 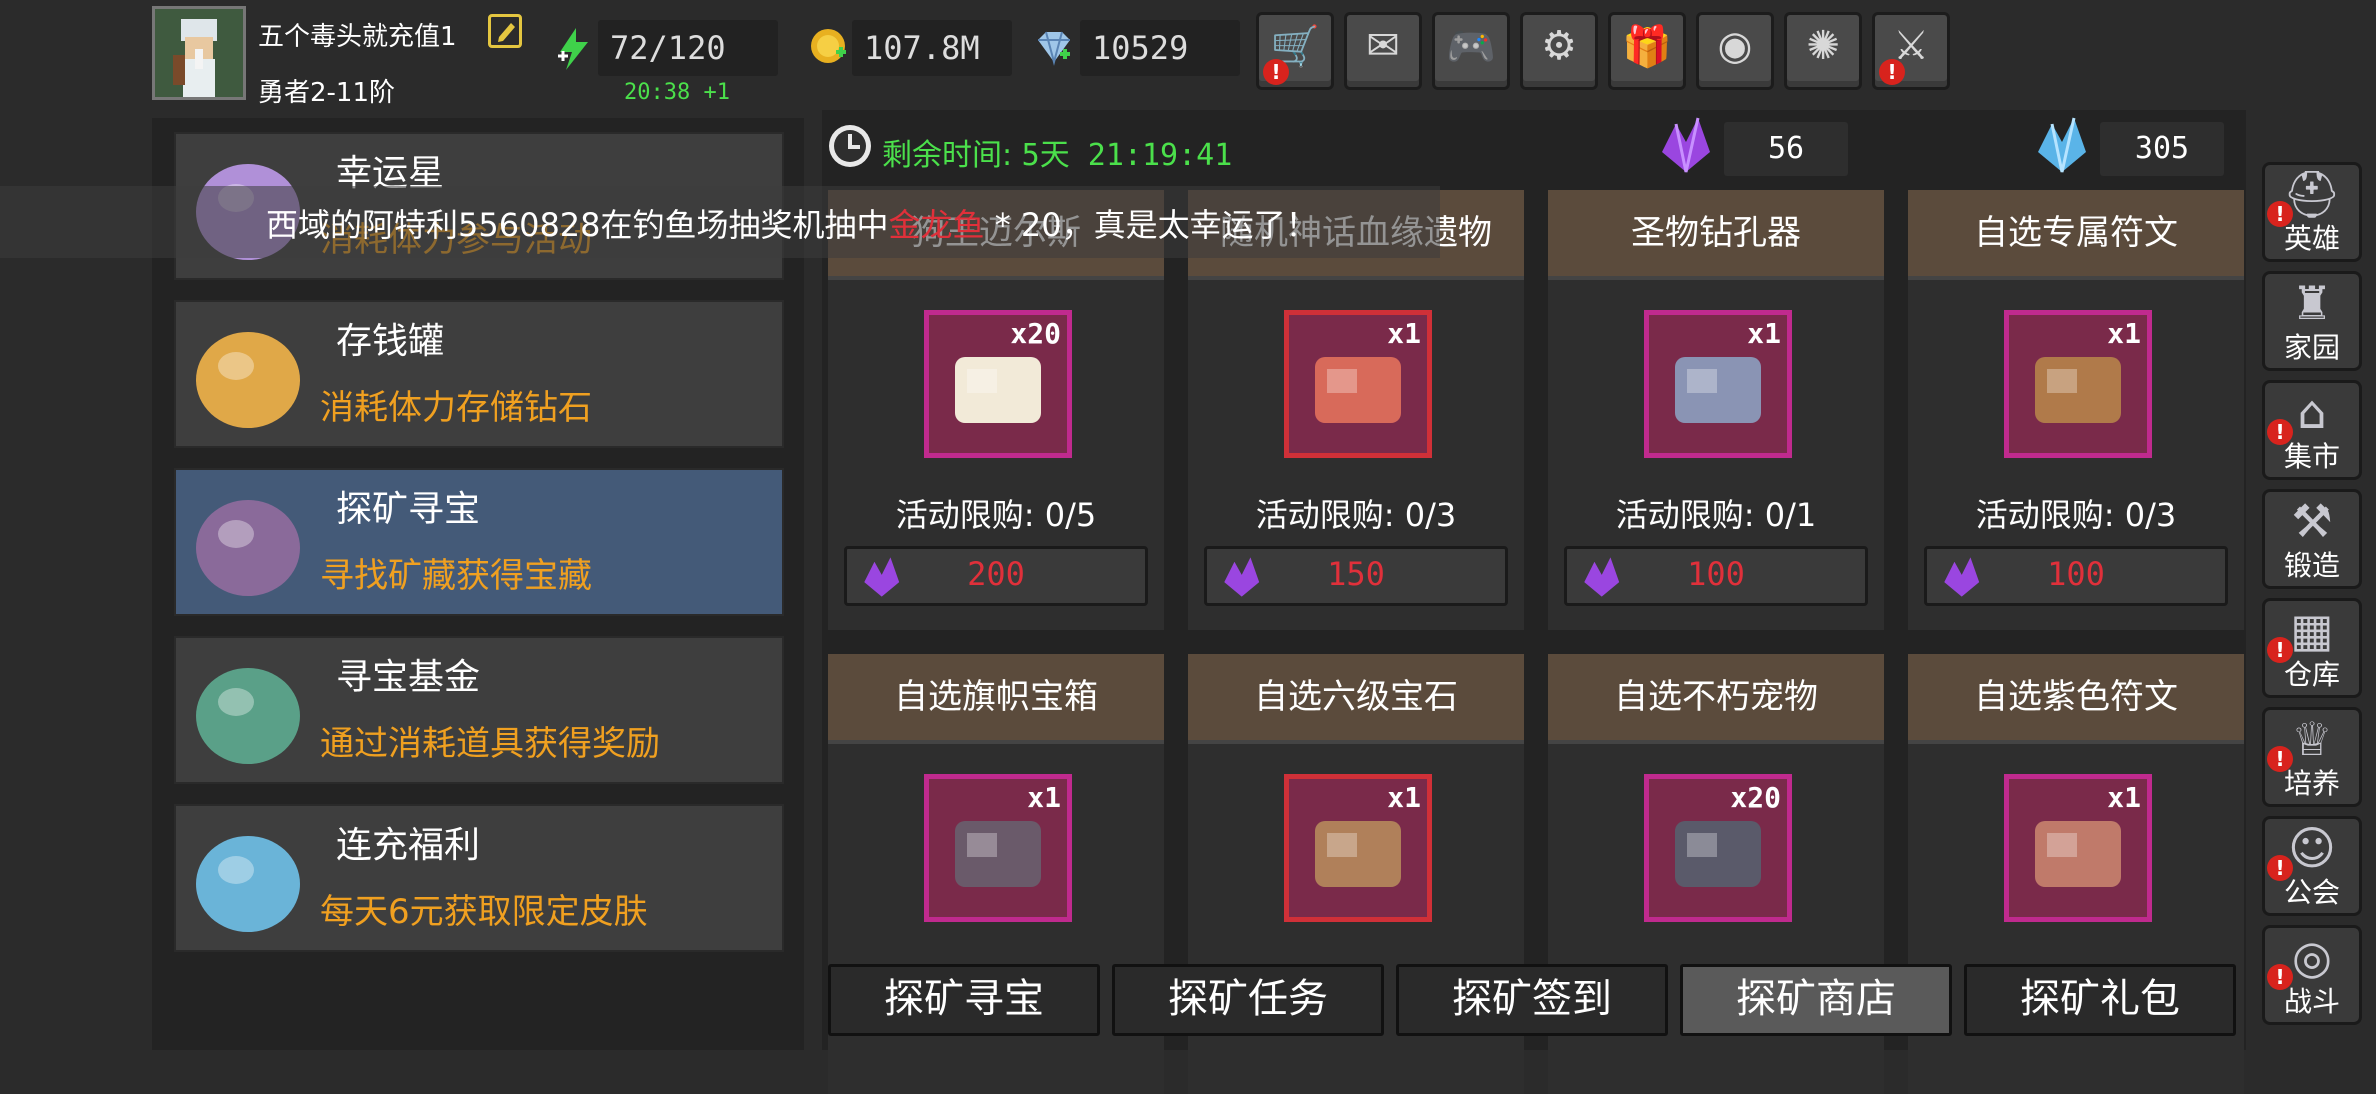 I want to click on purchase-limit: 活动限购: 0/1, so click(x=1716, y=515).